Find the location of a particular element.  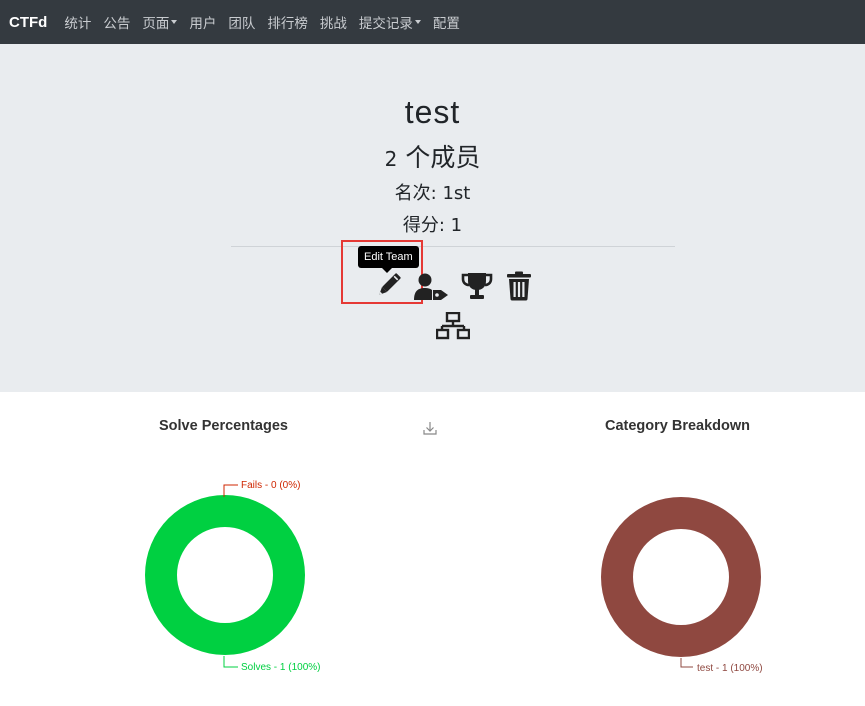

brand-logo: CTFd is located at coordinates (28, 22).